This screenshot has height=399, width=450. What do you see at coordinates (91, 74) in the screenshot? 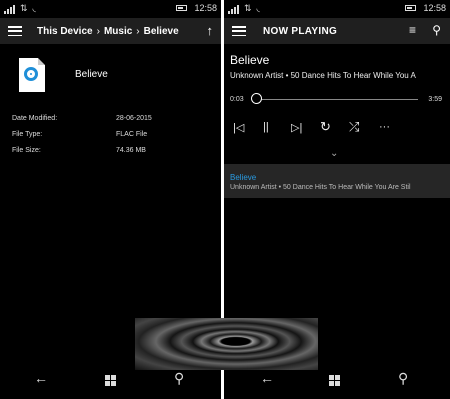
I see `file-name: Believe` at bounding box center [91, 74].